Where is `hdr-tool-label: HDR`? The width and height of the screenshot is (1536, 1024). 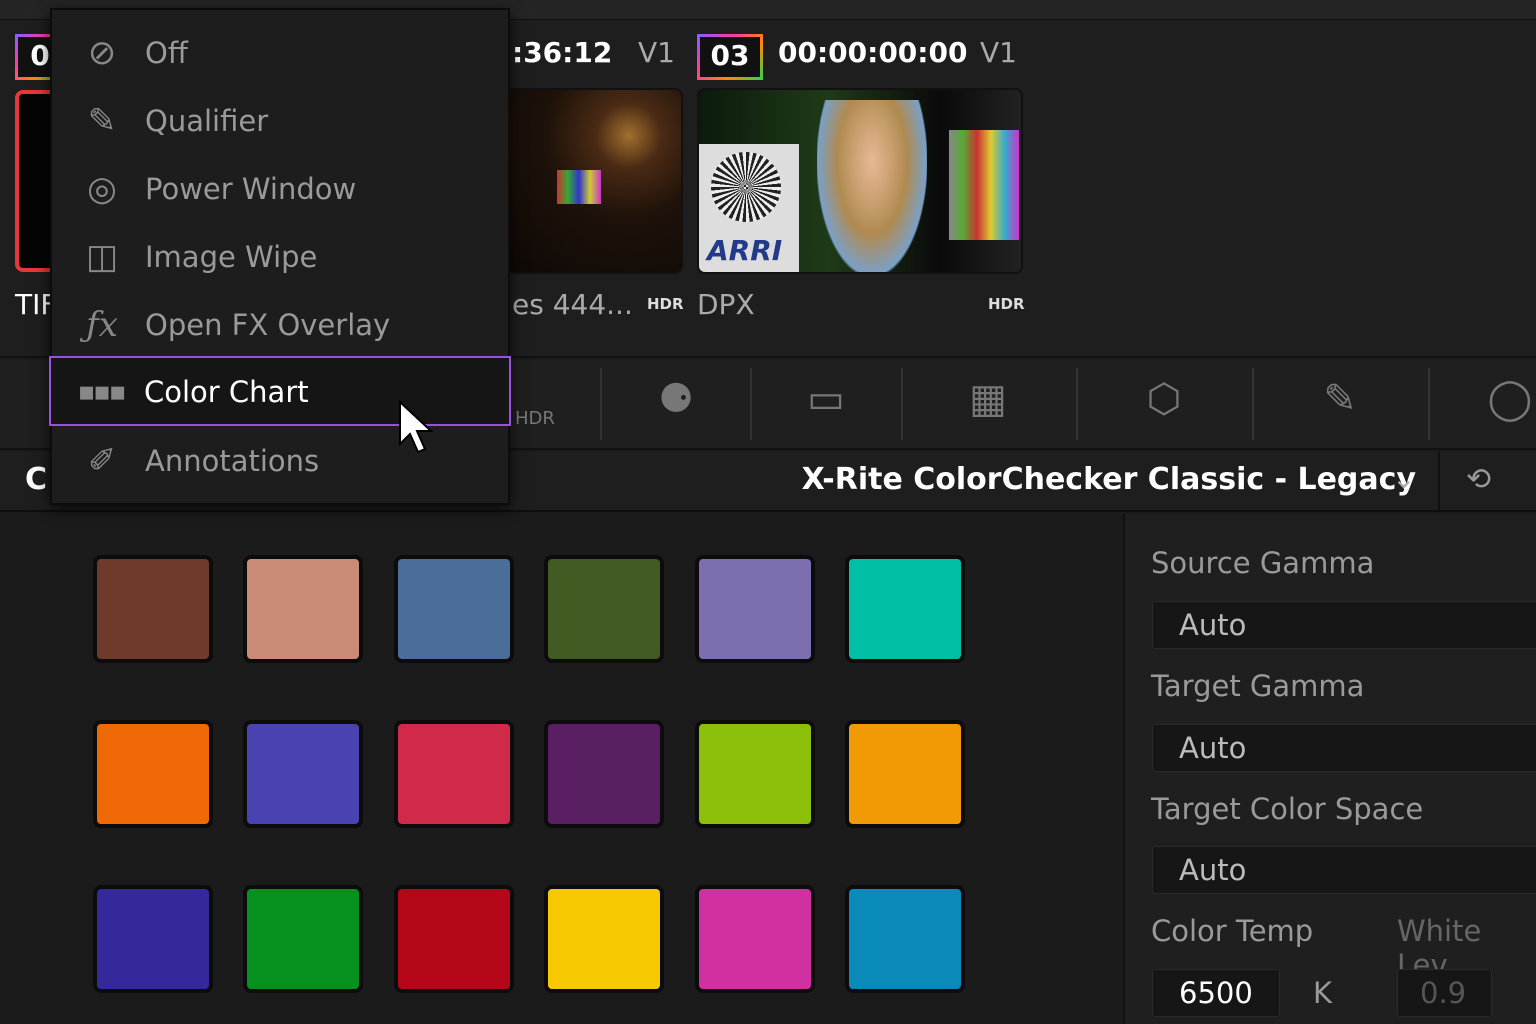 hdr-tool-label: HDR is located at coordinates (535, 418).